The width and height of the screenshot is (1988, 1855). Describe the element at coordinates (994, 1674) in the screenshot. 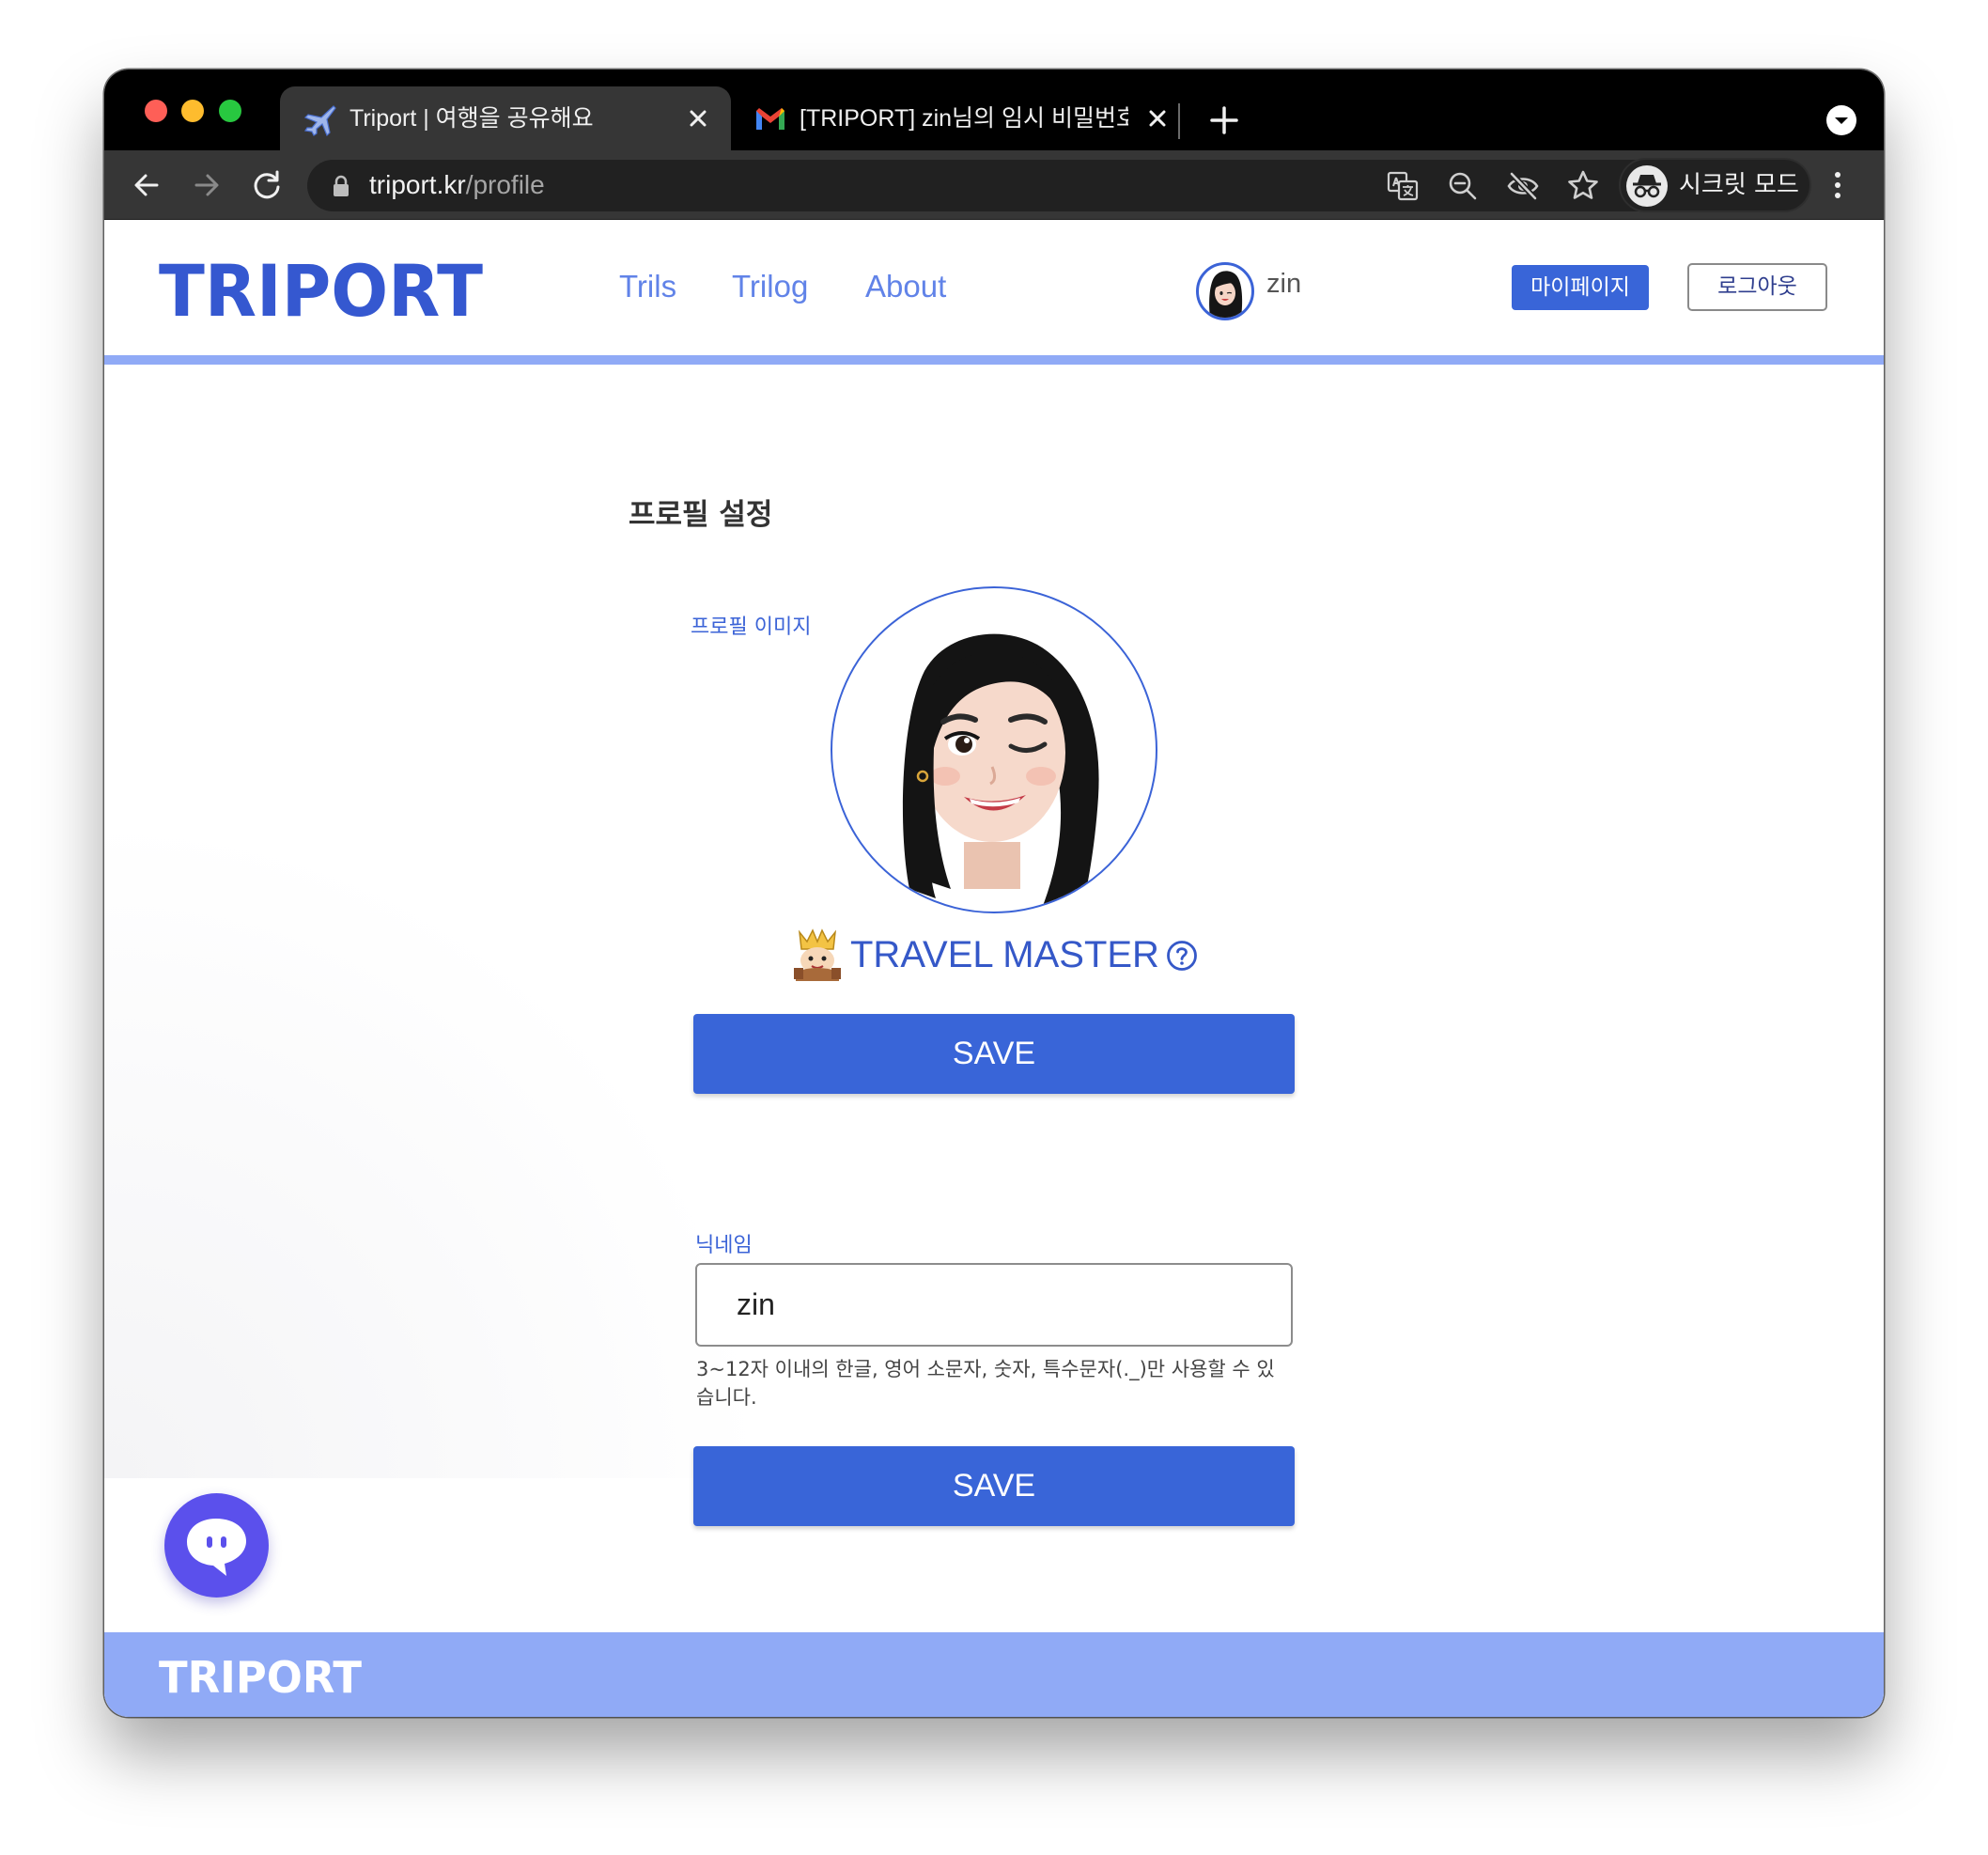

I see `site-footer: TRIPORT` at that location.